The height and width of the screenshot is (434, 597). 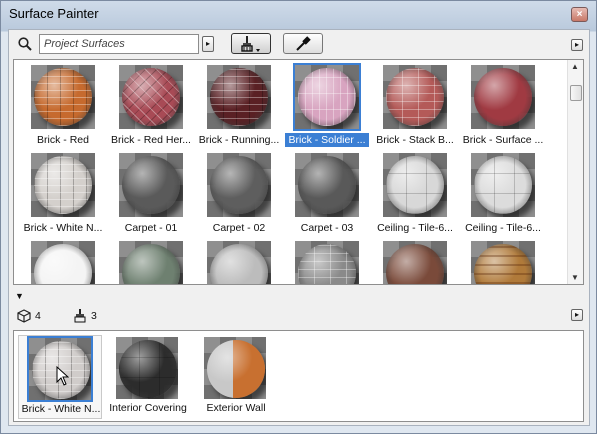 I want to click on surface-tile: Brick - Red, so click(x=63, y=107).